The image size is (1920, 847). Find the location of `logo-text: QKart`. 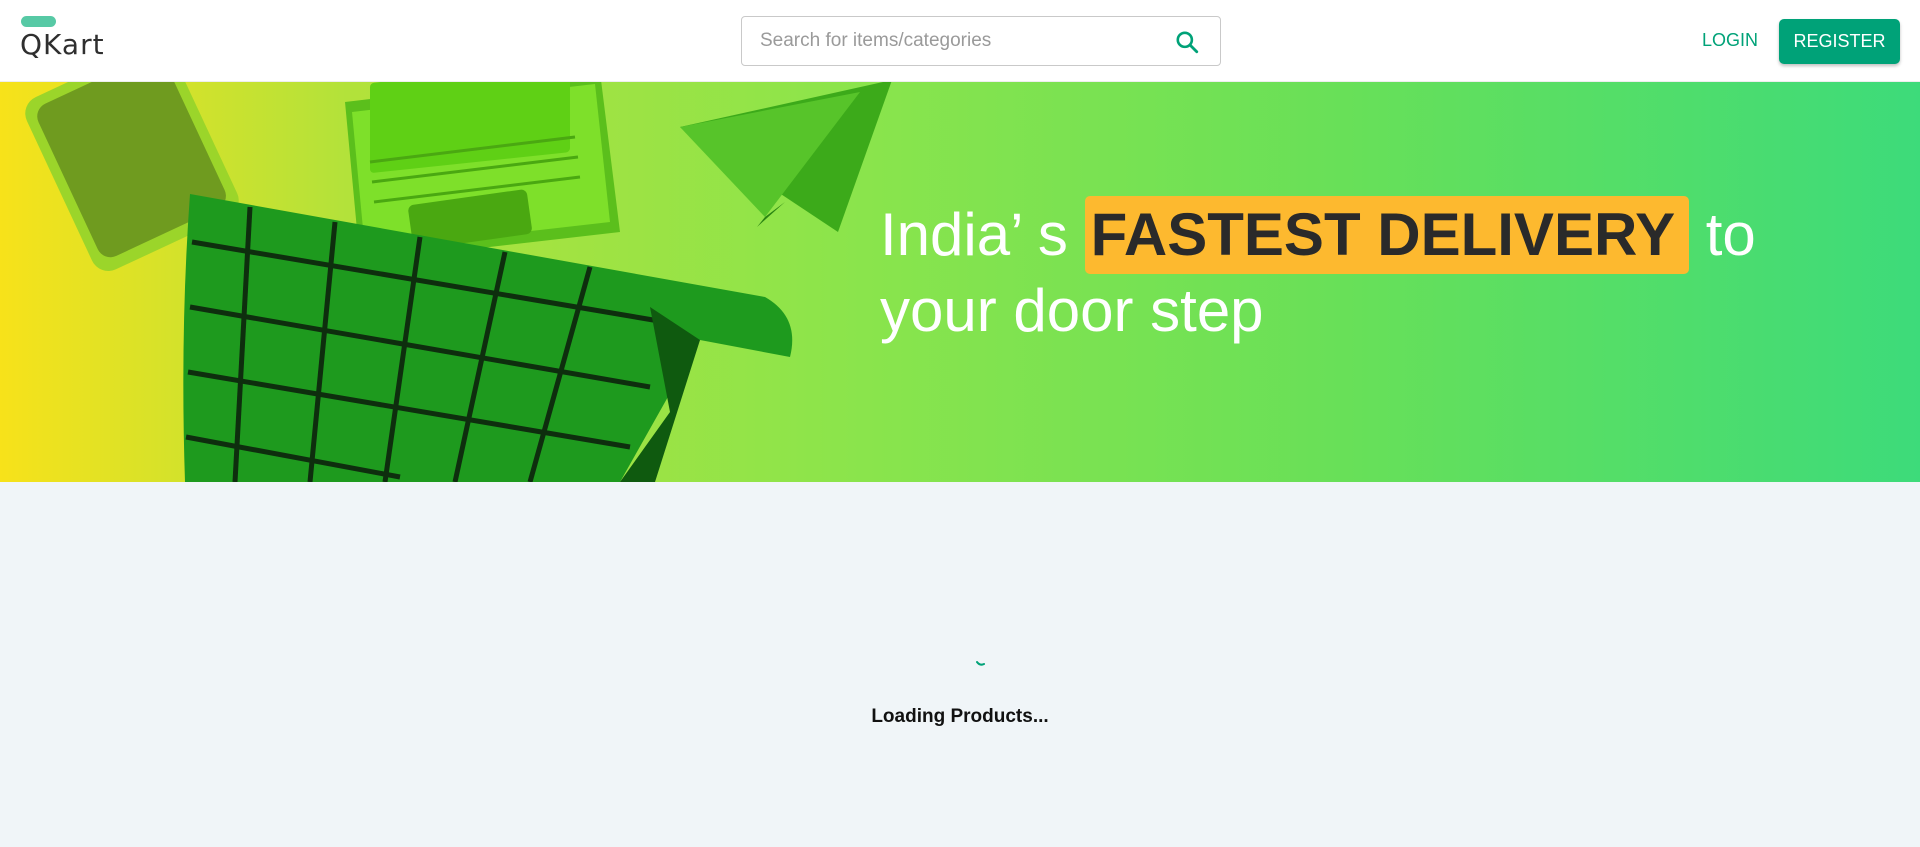

logo-text: QKart is located at coordinates (62, 44).